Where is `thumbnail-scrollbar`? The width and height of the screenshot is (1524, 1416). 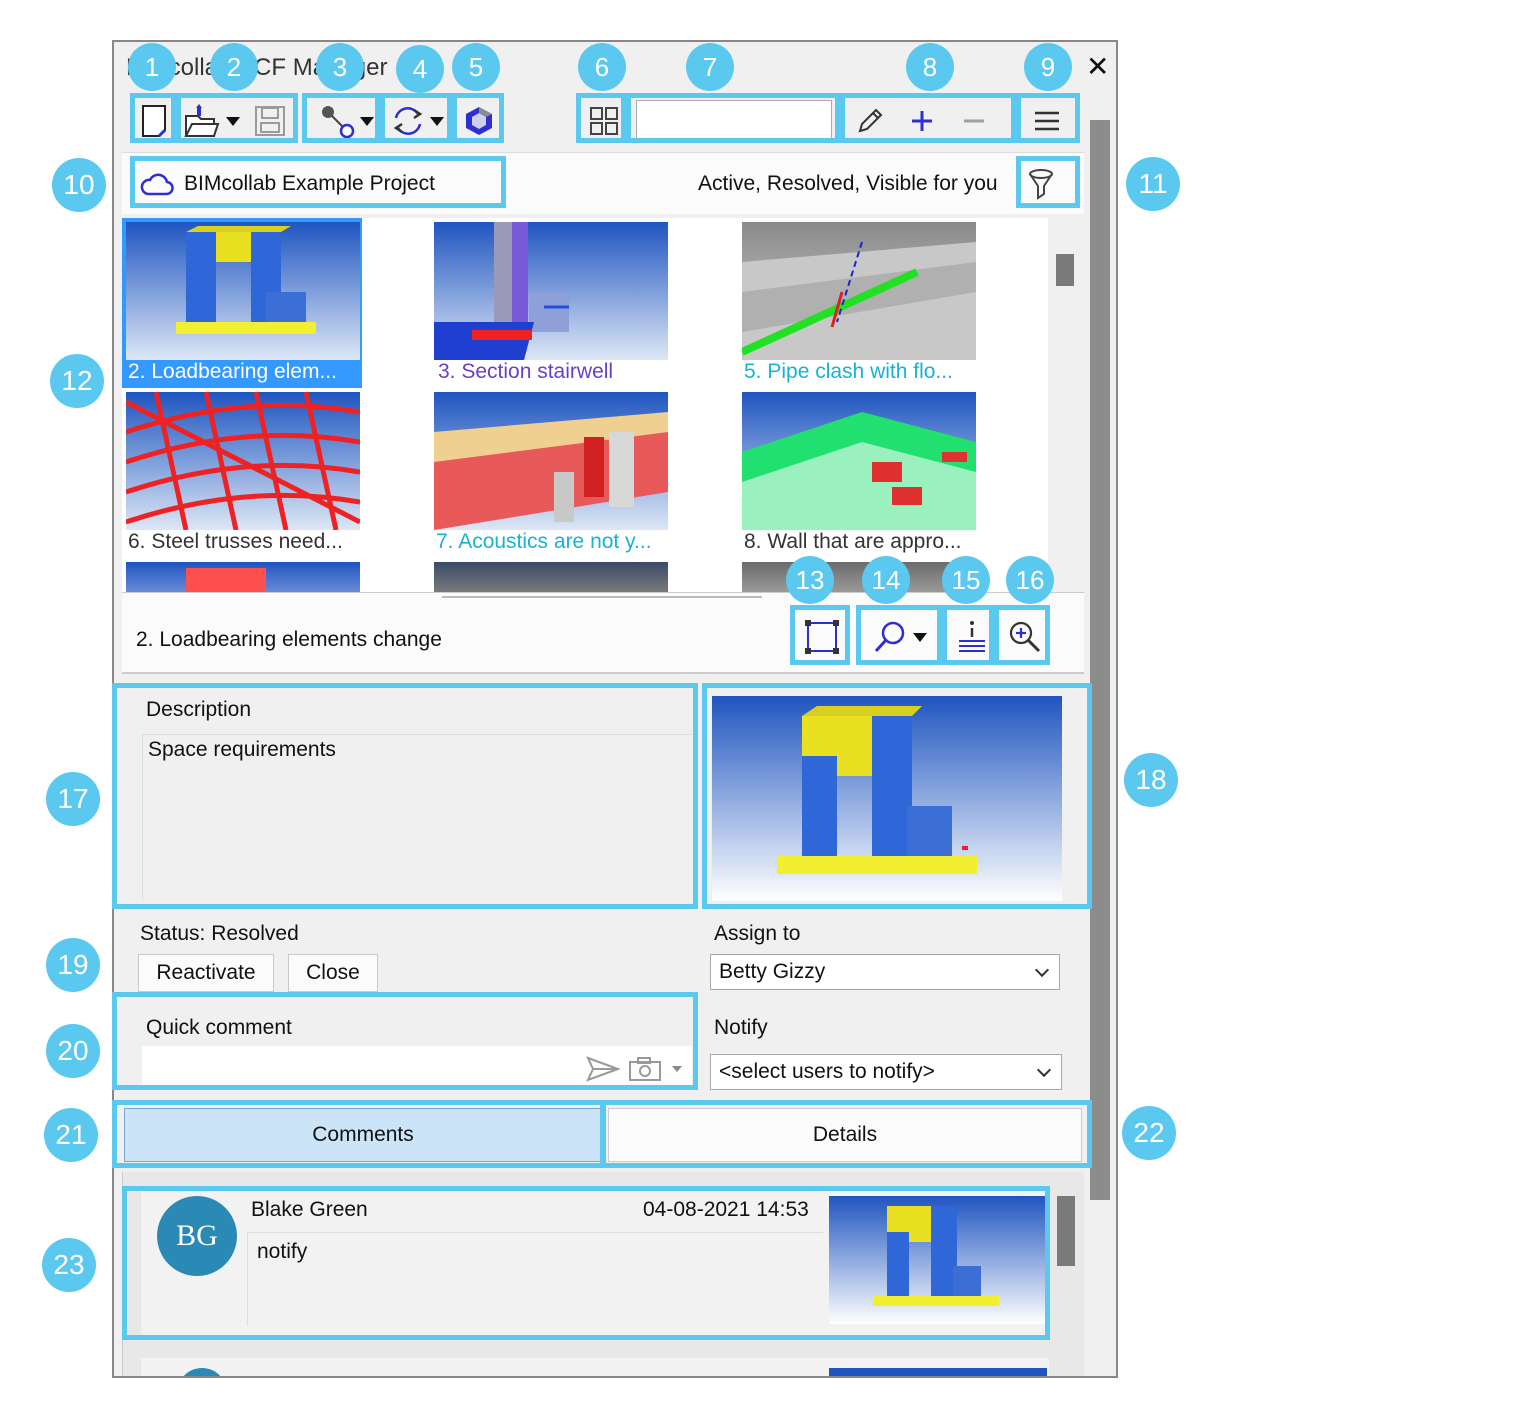 thumbnail-scrollbar is located at coordinates (1065, 405).